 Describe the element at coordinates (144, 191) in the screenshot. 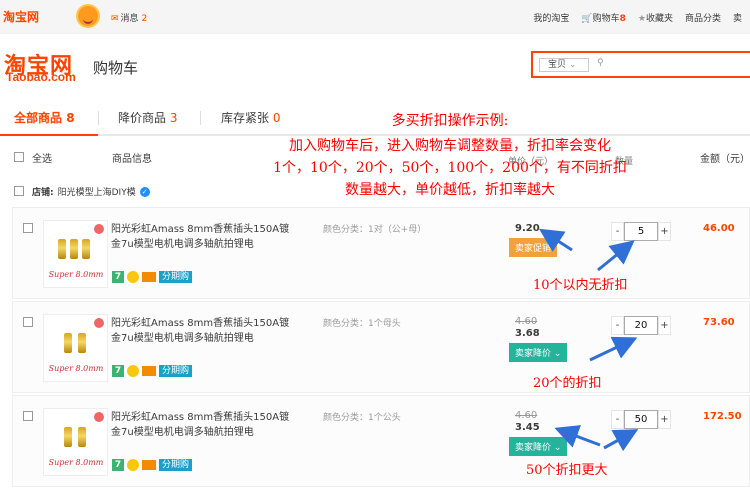

I see `chat-icon: ✓` at that location.